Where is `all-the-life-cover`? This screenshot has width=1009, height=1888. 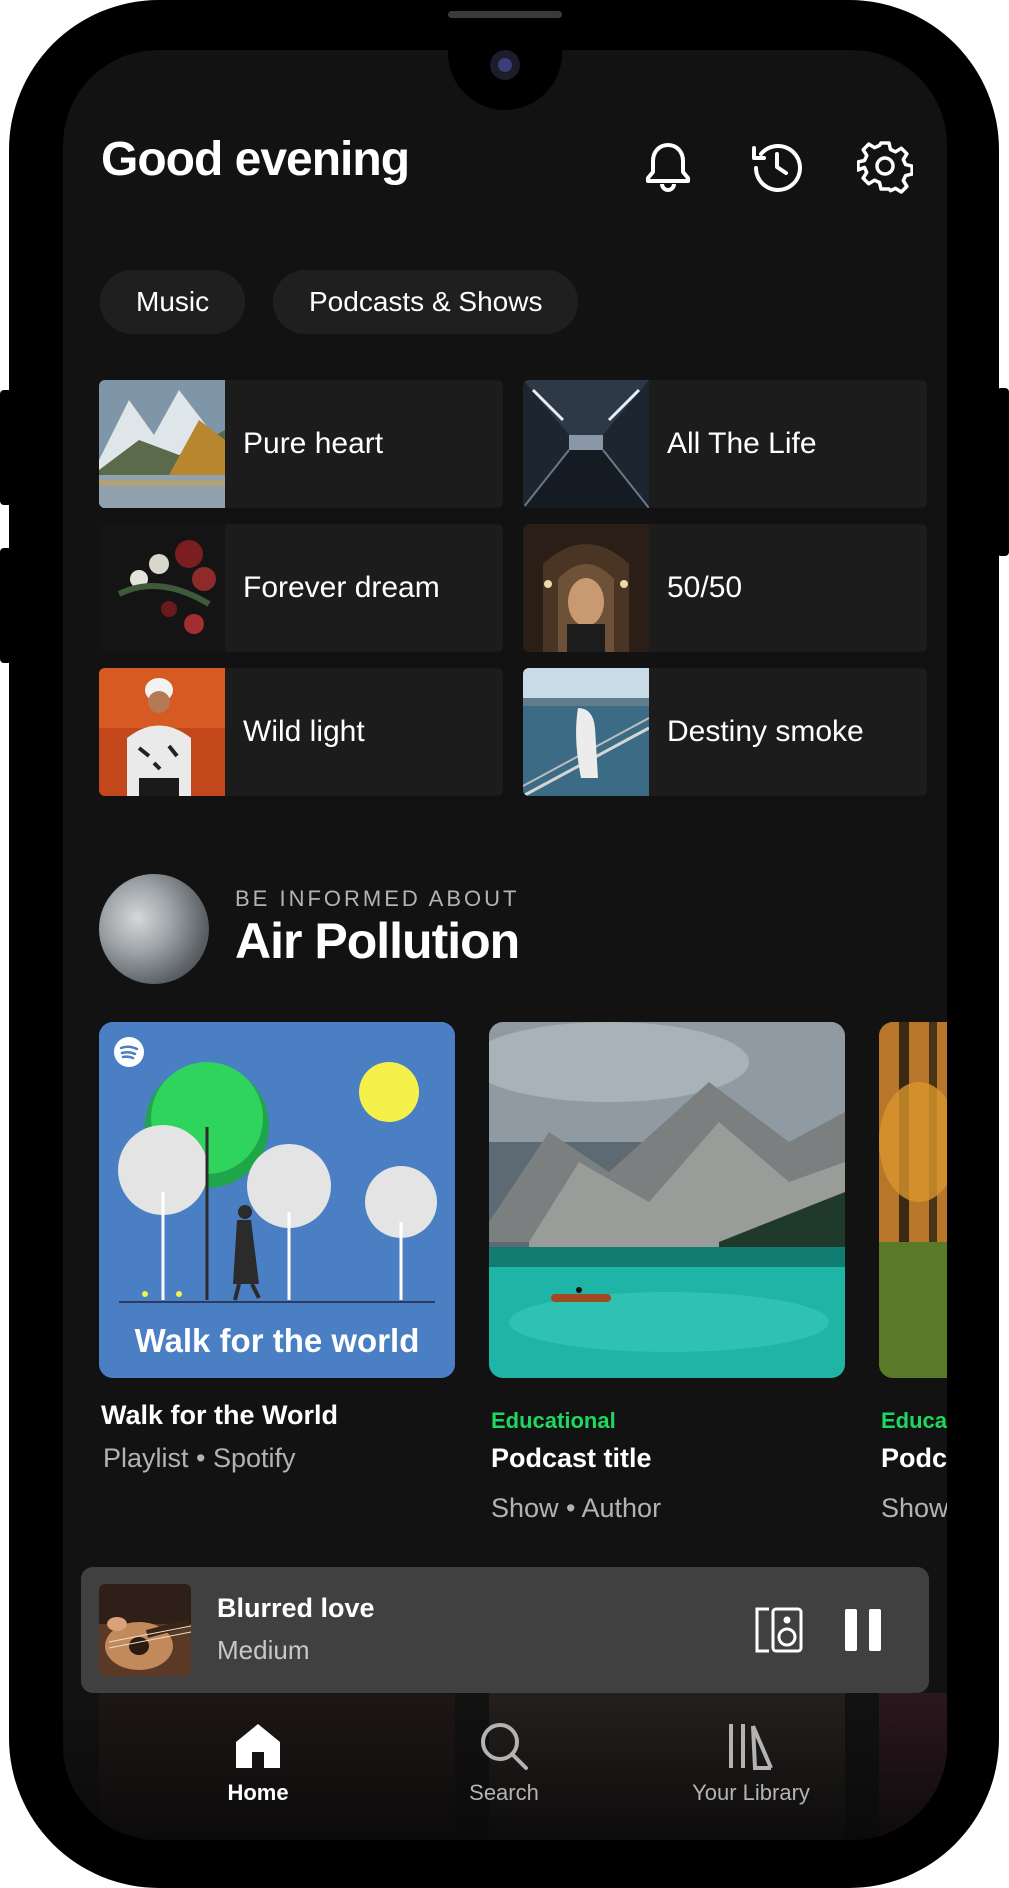 all-the-life-cover is located at coordinates (586, 444).